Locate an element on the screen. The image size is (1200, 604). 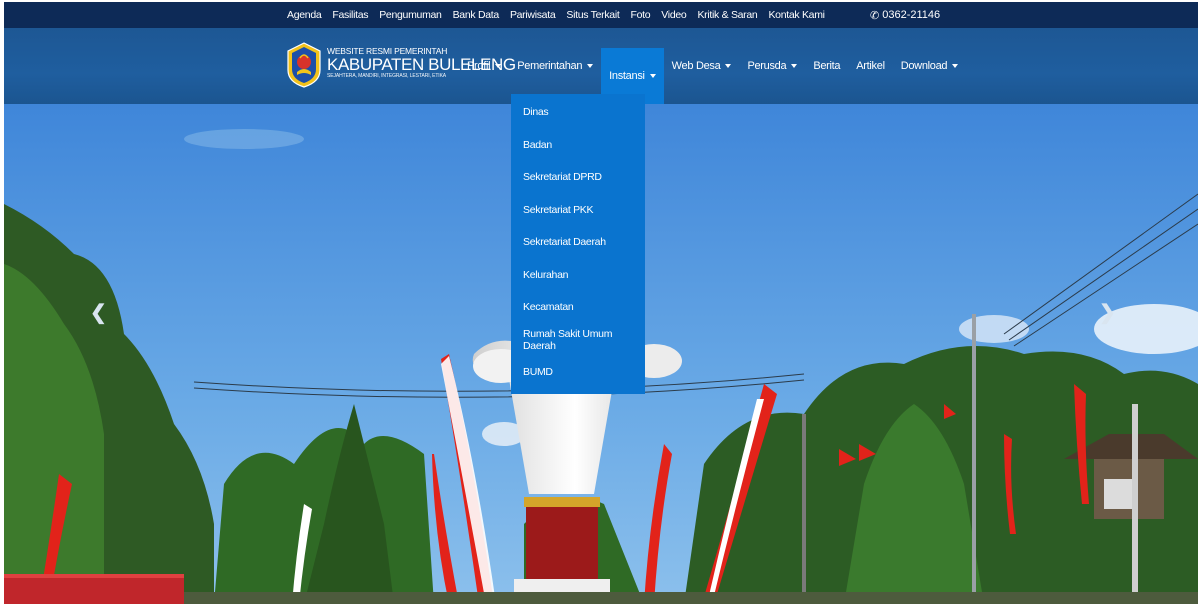
top-link-pengumuman: Pengumuman is located at coordinates (410, 15).